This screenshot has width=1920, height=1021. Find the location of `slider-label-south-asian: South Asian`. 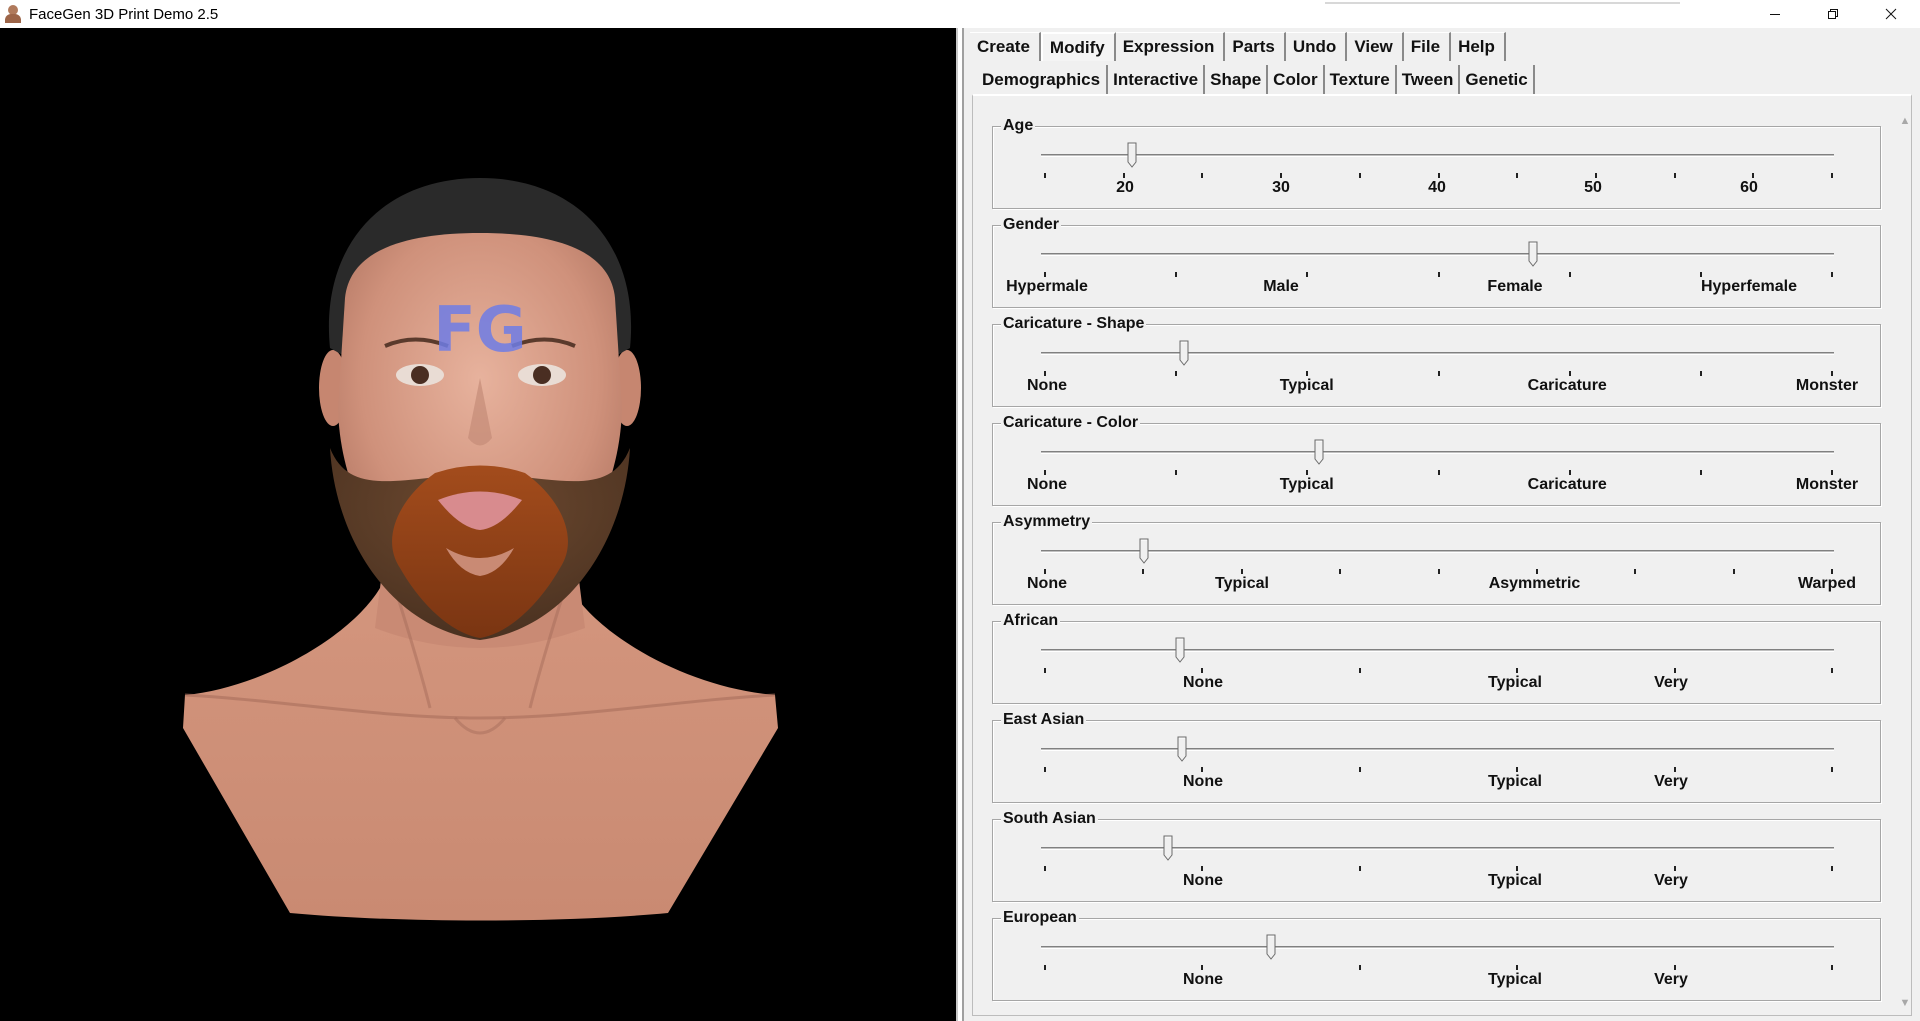

slider-label-south-asian: South Asian is located at coordinates (1049, 819).